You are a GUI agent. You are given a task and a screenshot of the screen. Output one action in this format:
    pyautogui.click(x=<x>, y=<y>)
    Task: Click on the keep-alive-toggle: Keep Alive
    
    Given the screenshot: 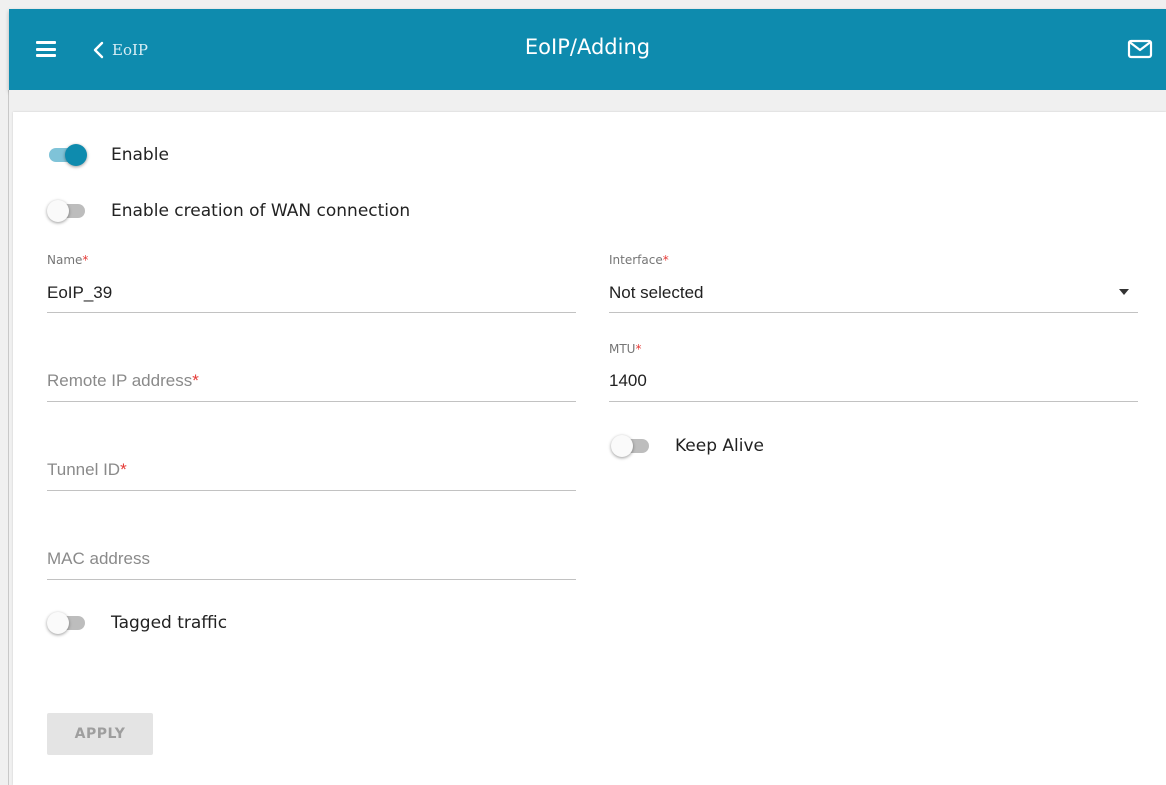 What is the action you would take?
    pyautogui.click(x=688, y=446)
    